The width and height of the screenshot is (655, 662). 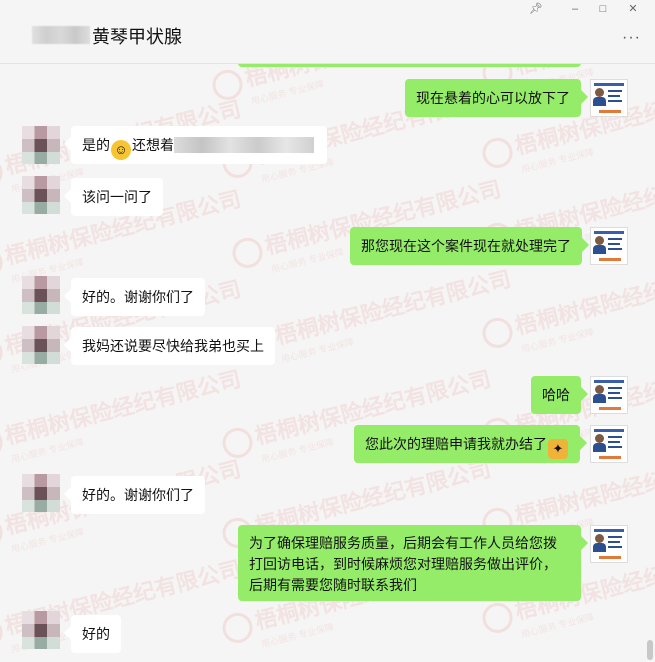 I want to click on minimize-icon: –, so click(x=575, y=9).